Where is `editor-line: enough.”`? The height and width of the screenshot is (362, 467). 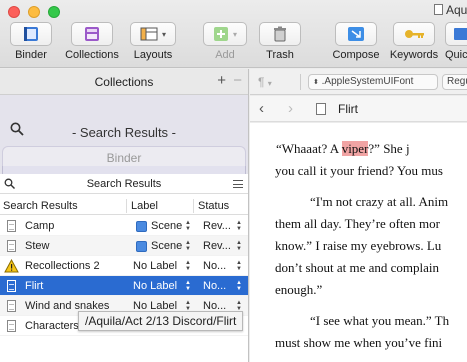 editor-line: enough.” is located at coordinates (298, 290).